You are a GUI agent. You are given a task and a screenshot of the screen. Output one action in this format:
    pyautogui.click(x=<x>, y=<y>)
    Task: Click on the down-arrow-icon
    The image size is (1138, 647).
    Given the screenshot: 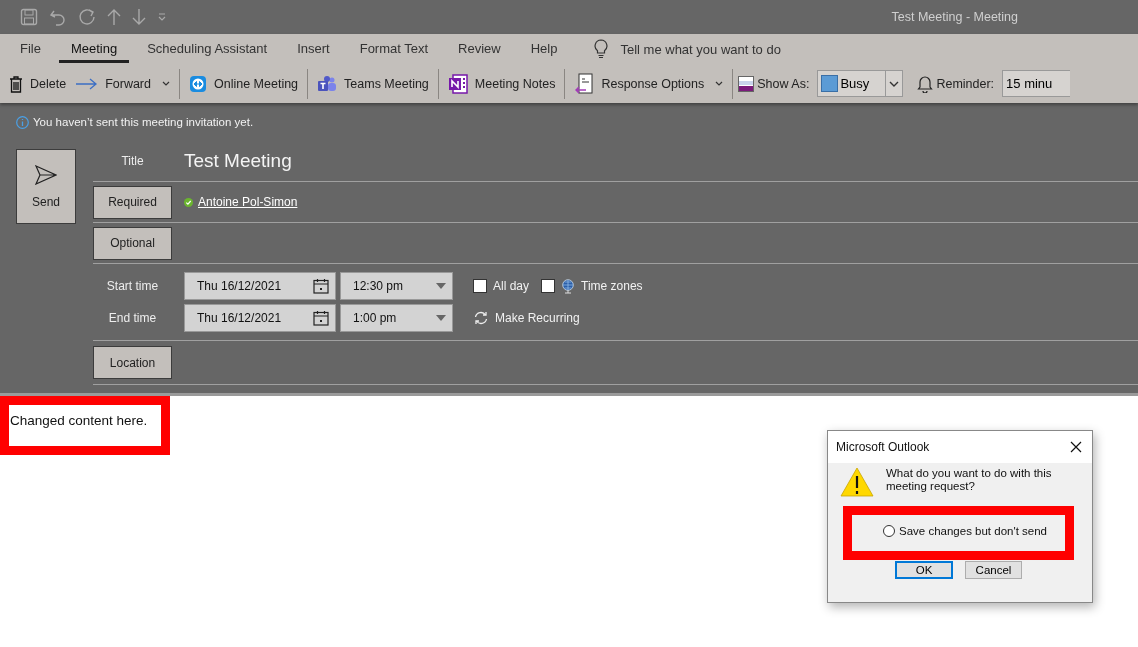 What is the action you would take?
    pyautogui.click(x=139, y=17)
    